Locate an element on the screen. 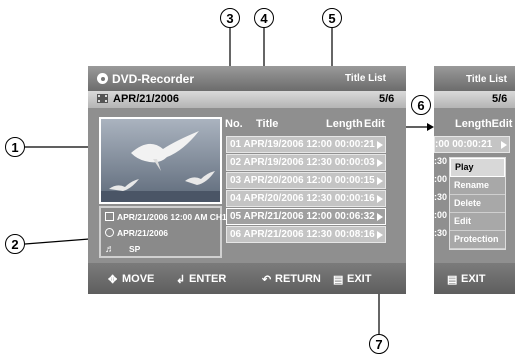 This screenshot has height=355, width=515. title-row-02: 02 APR/19/2006 12:30 00:00:03 is located at coordinates (306, 162).